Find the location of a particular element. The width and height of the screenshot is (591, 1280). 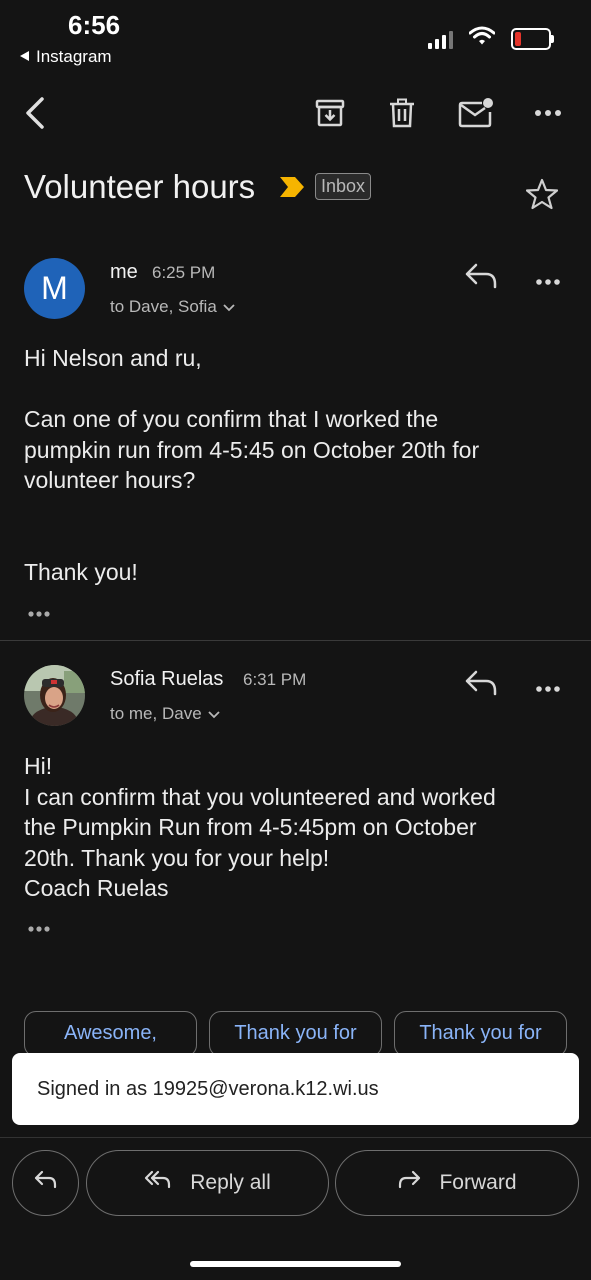

message-time: 6:25 PM is located at coordinates (184, 272).